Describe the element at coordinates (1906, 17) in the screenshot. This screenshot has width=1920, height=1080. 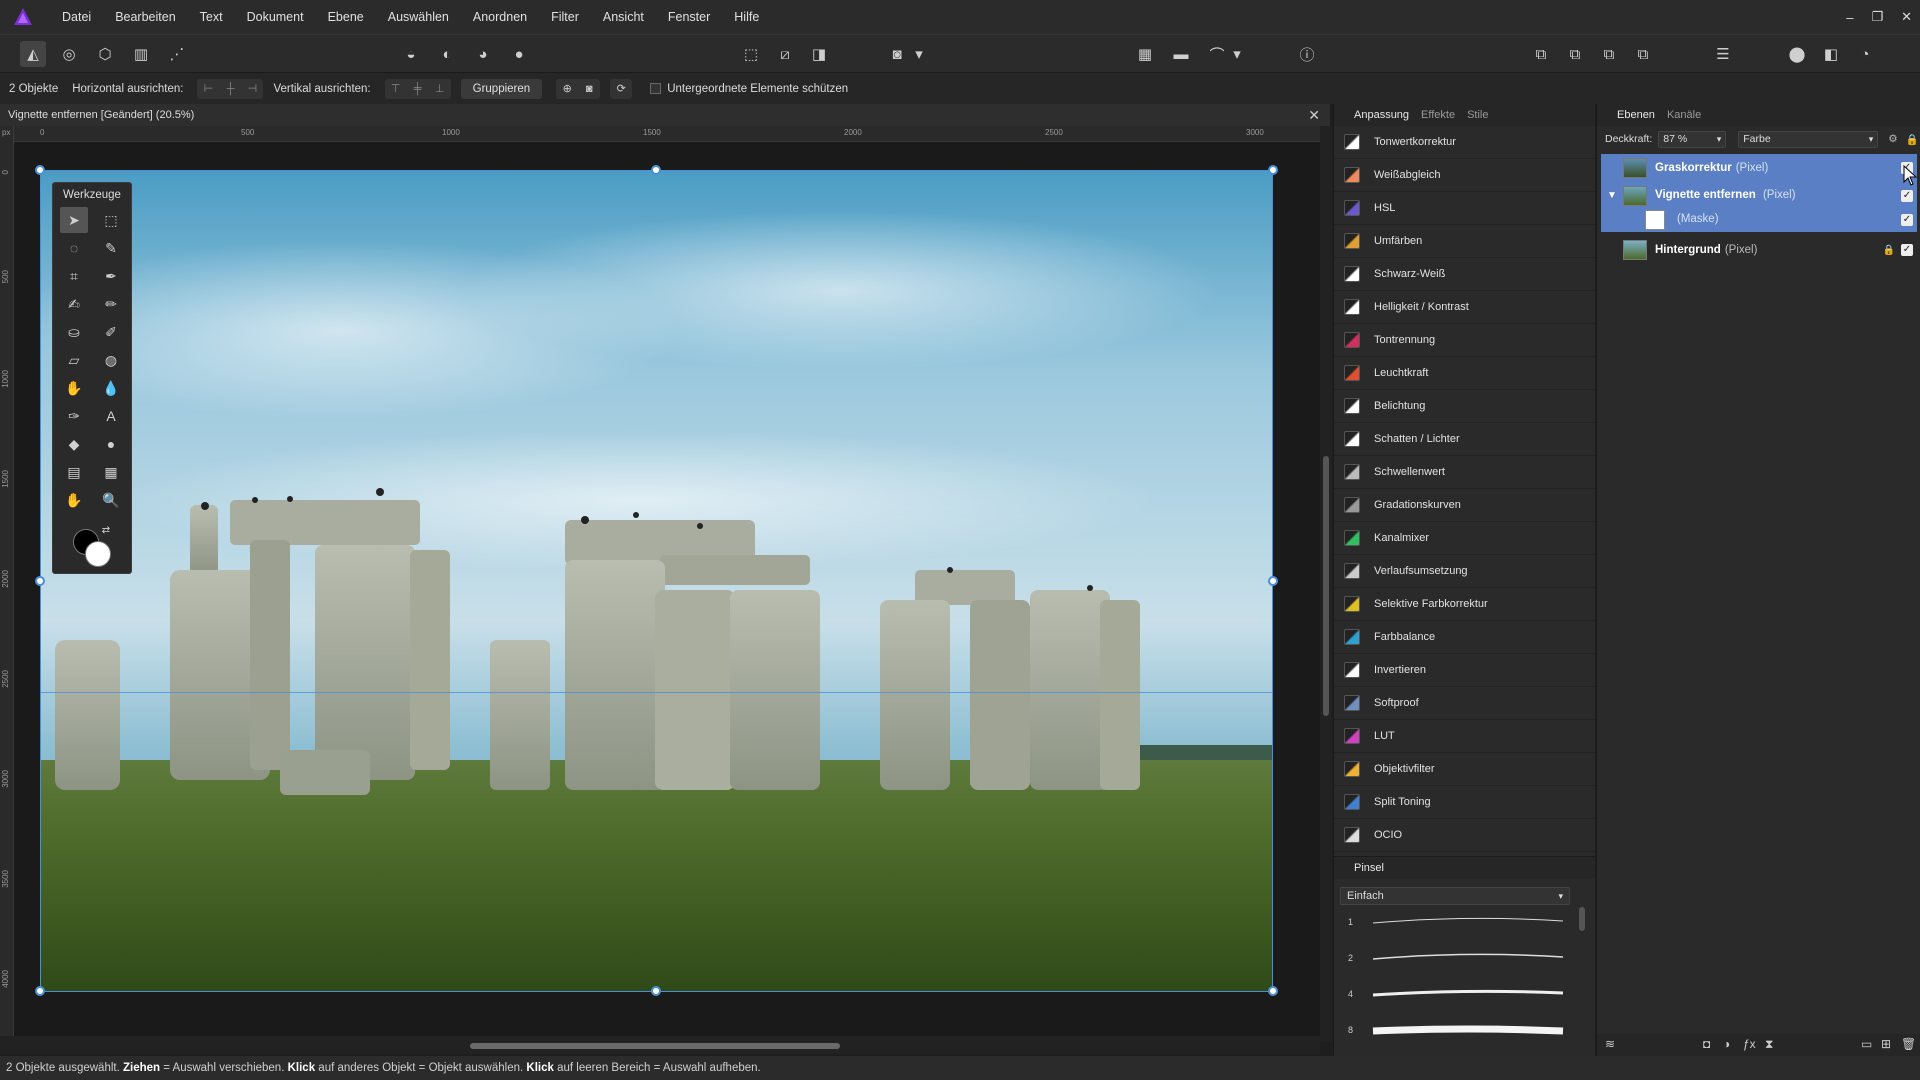
I see `close-window-icon: ✕` at that location.